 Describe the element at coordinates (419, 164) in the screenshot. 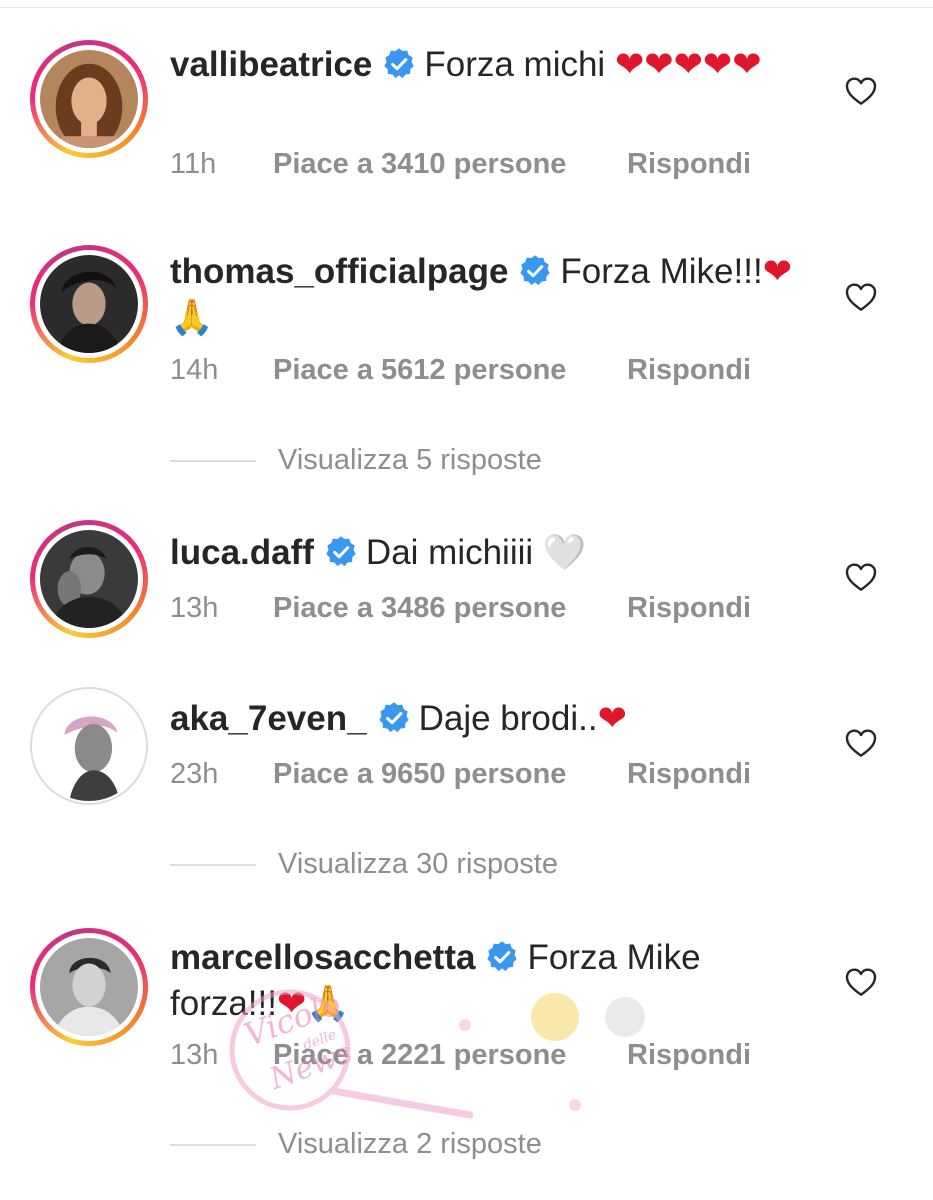

I see `likes-count: Piace a 3410 persone` at that location.